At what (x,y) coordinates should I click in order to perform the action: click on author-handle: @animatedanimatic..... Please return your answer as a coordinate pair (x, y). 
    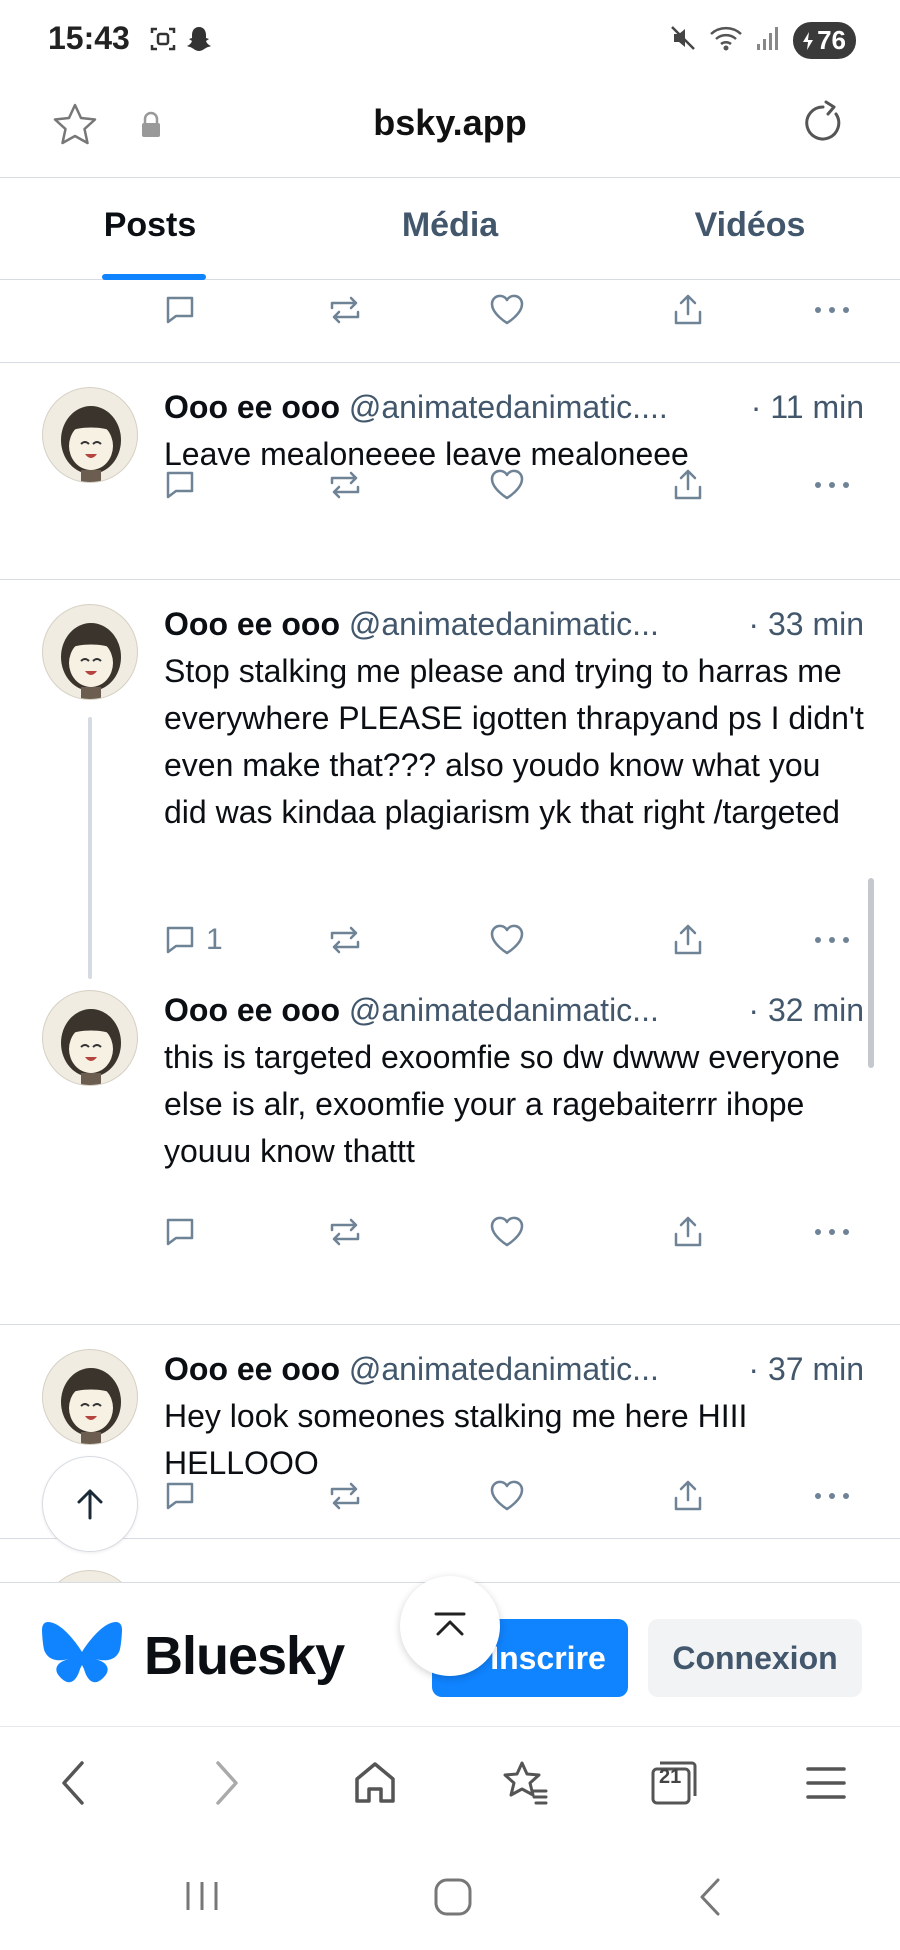
    Looking at the image, I should click on (508, 407).